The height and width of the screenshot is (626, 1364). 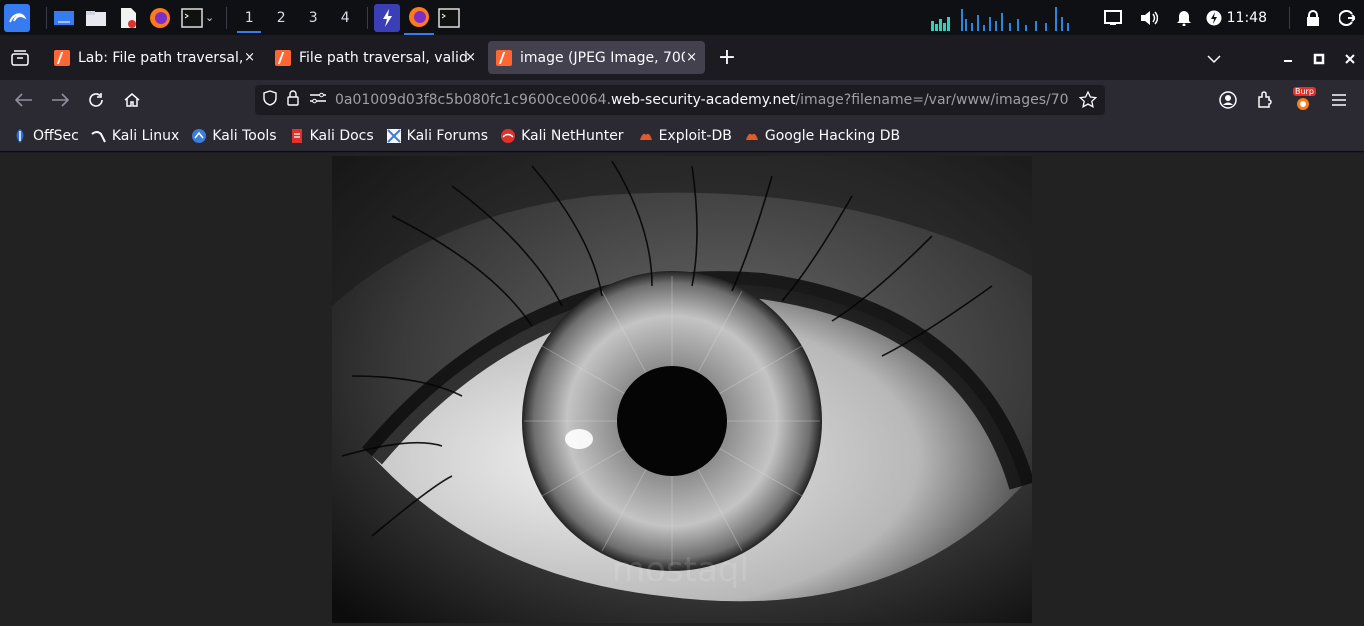 What do you see at coordinates (727, 57) in the screenshot?
I see `new-tab-button: +` at bounding box center [727, 57].